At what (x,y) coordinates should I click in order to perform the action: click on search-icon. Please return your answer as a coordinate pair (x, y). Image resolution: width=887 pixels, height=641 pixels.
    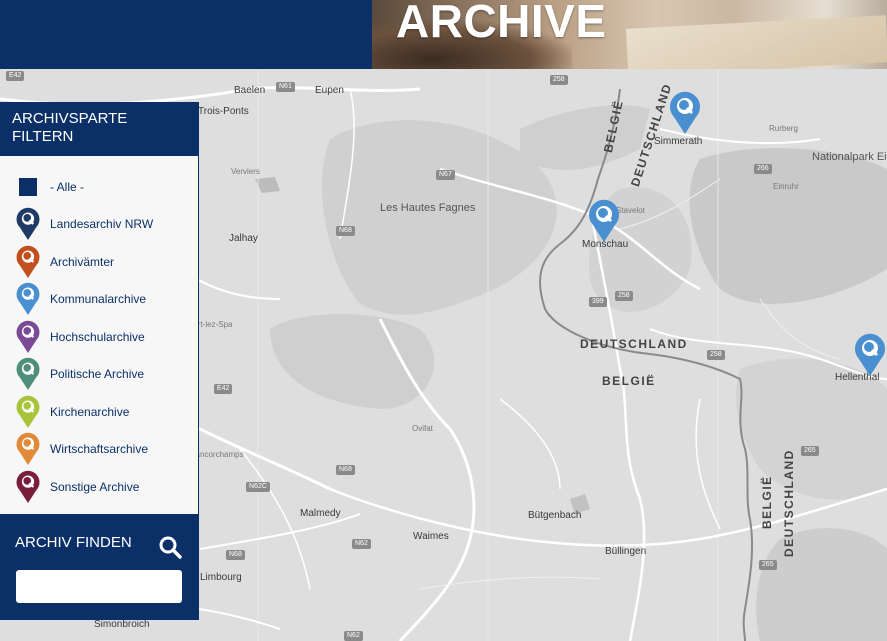
    Looking at the image, I should click on (170, 547).